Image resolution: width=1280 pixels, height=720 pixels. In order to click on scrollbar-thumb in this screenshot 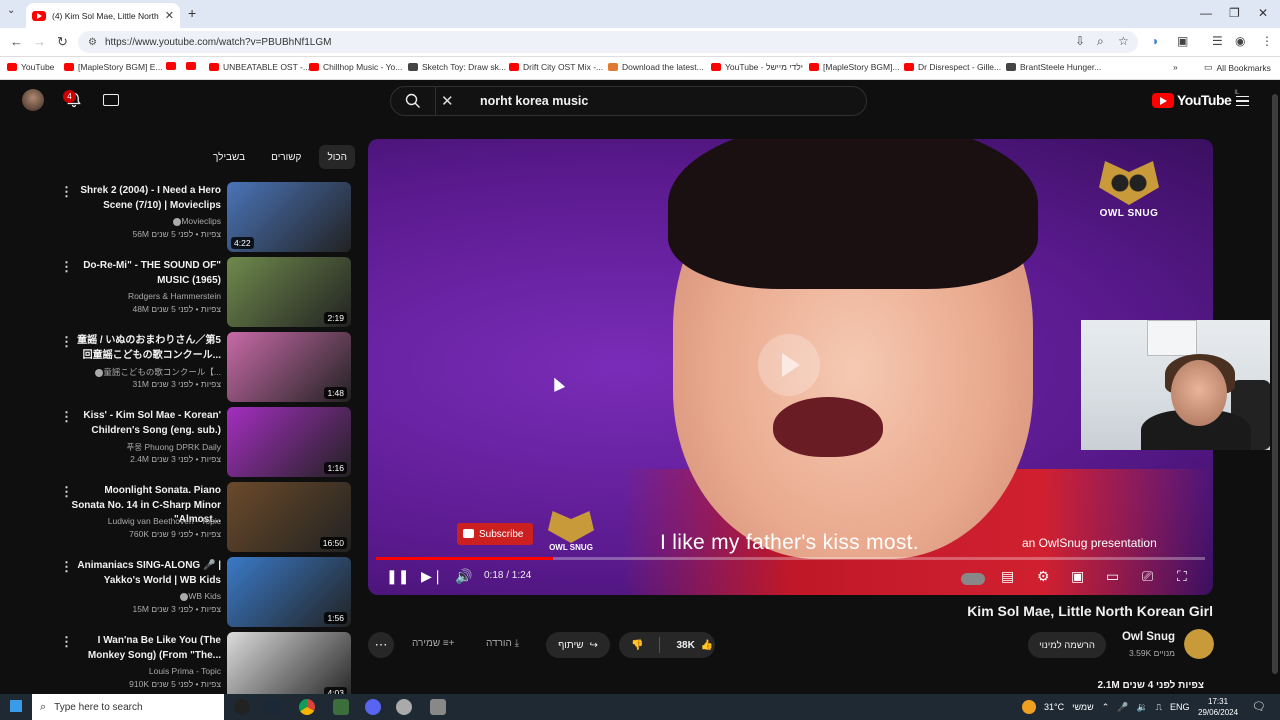, I will do `click(1275, 384)`.